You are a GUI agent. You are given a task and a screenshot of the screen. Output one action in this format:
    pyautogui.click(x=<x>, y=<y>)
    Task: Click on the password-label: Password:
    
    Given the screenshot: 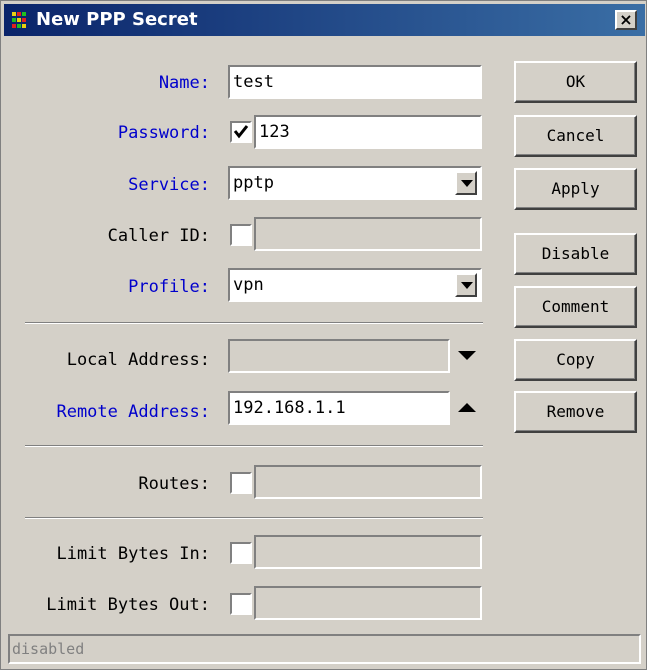 What is the action you would take?
    pyautogui.click(x=163, y=133)
    